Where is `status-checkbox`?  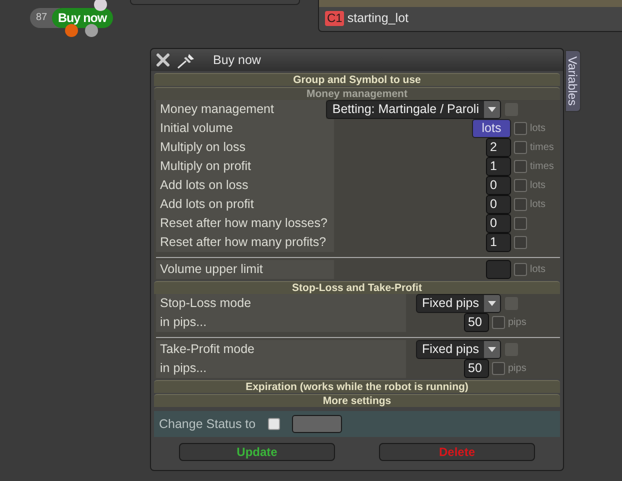 status-checkbox is located at coordinates (274, 424).